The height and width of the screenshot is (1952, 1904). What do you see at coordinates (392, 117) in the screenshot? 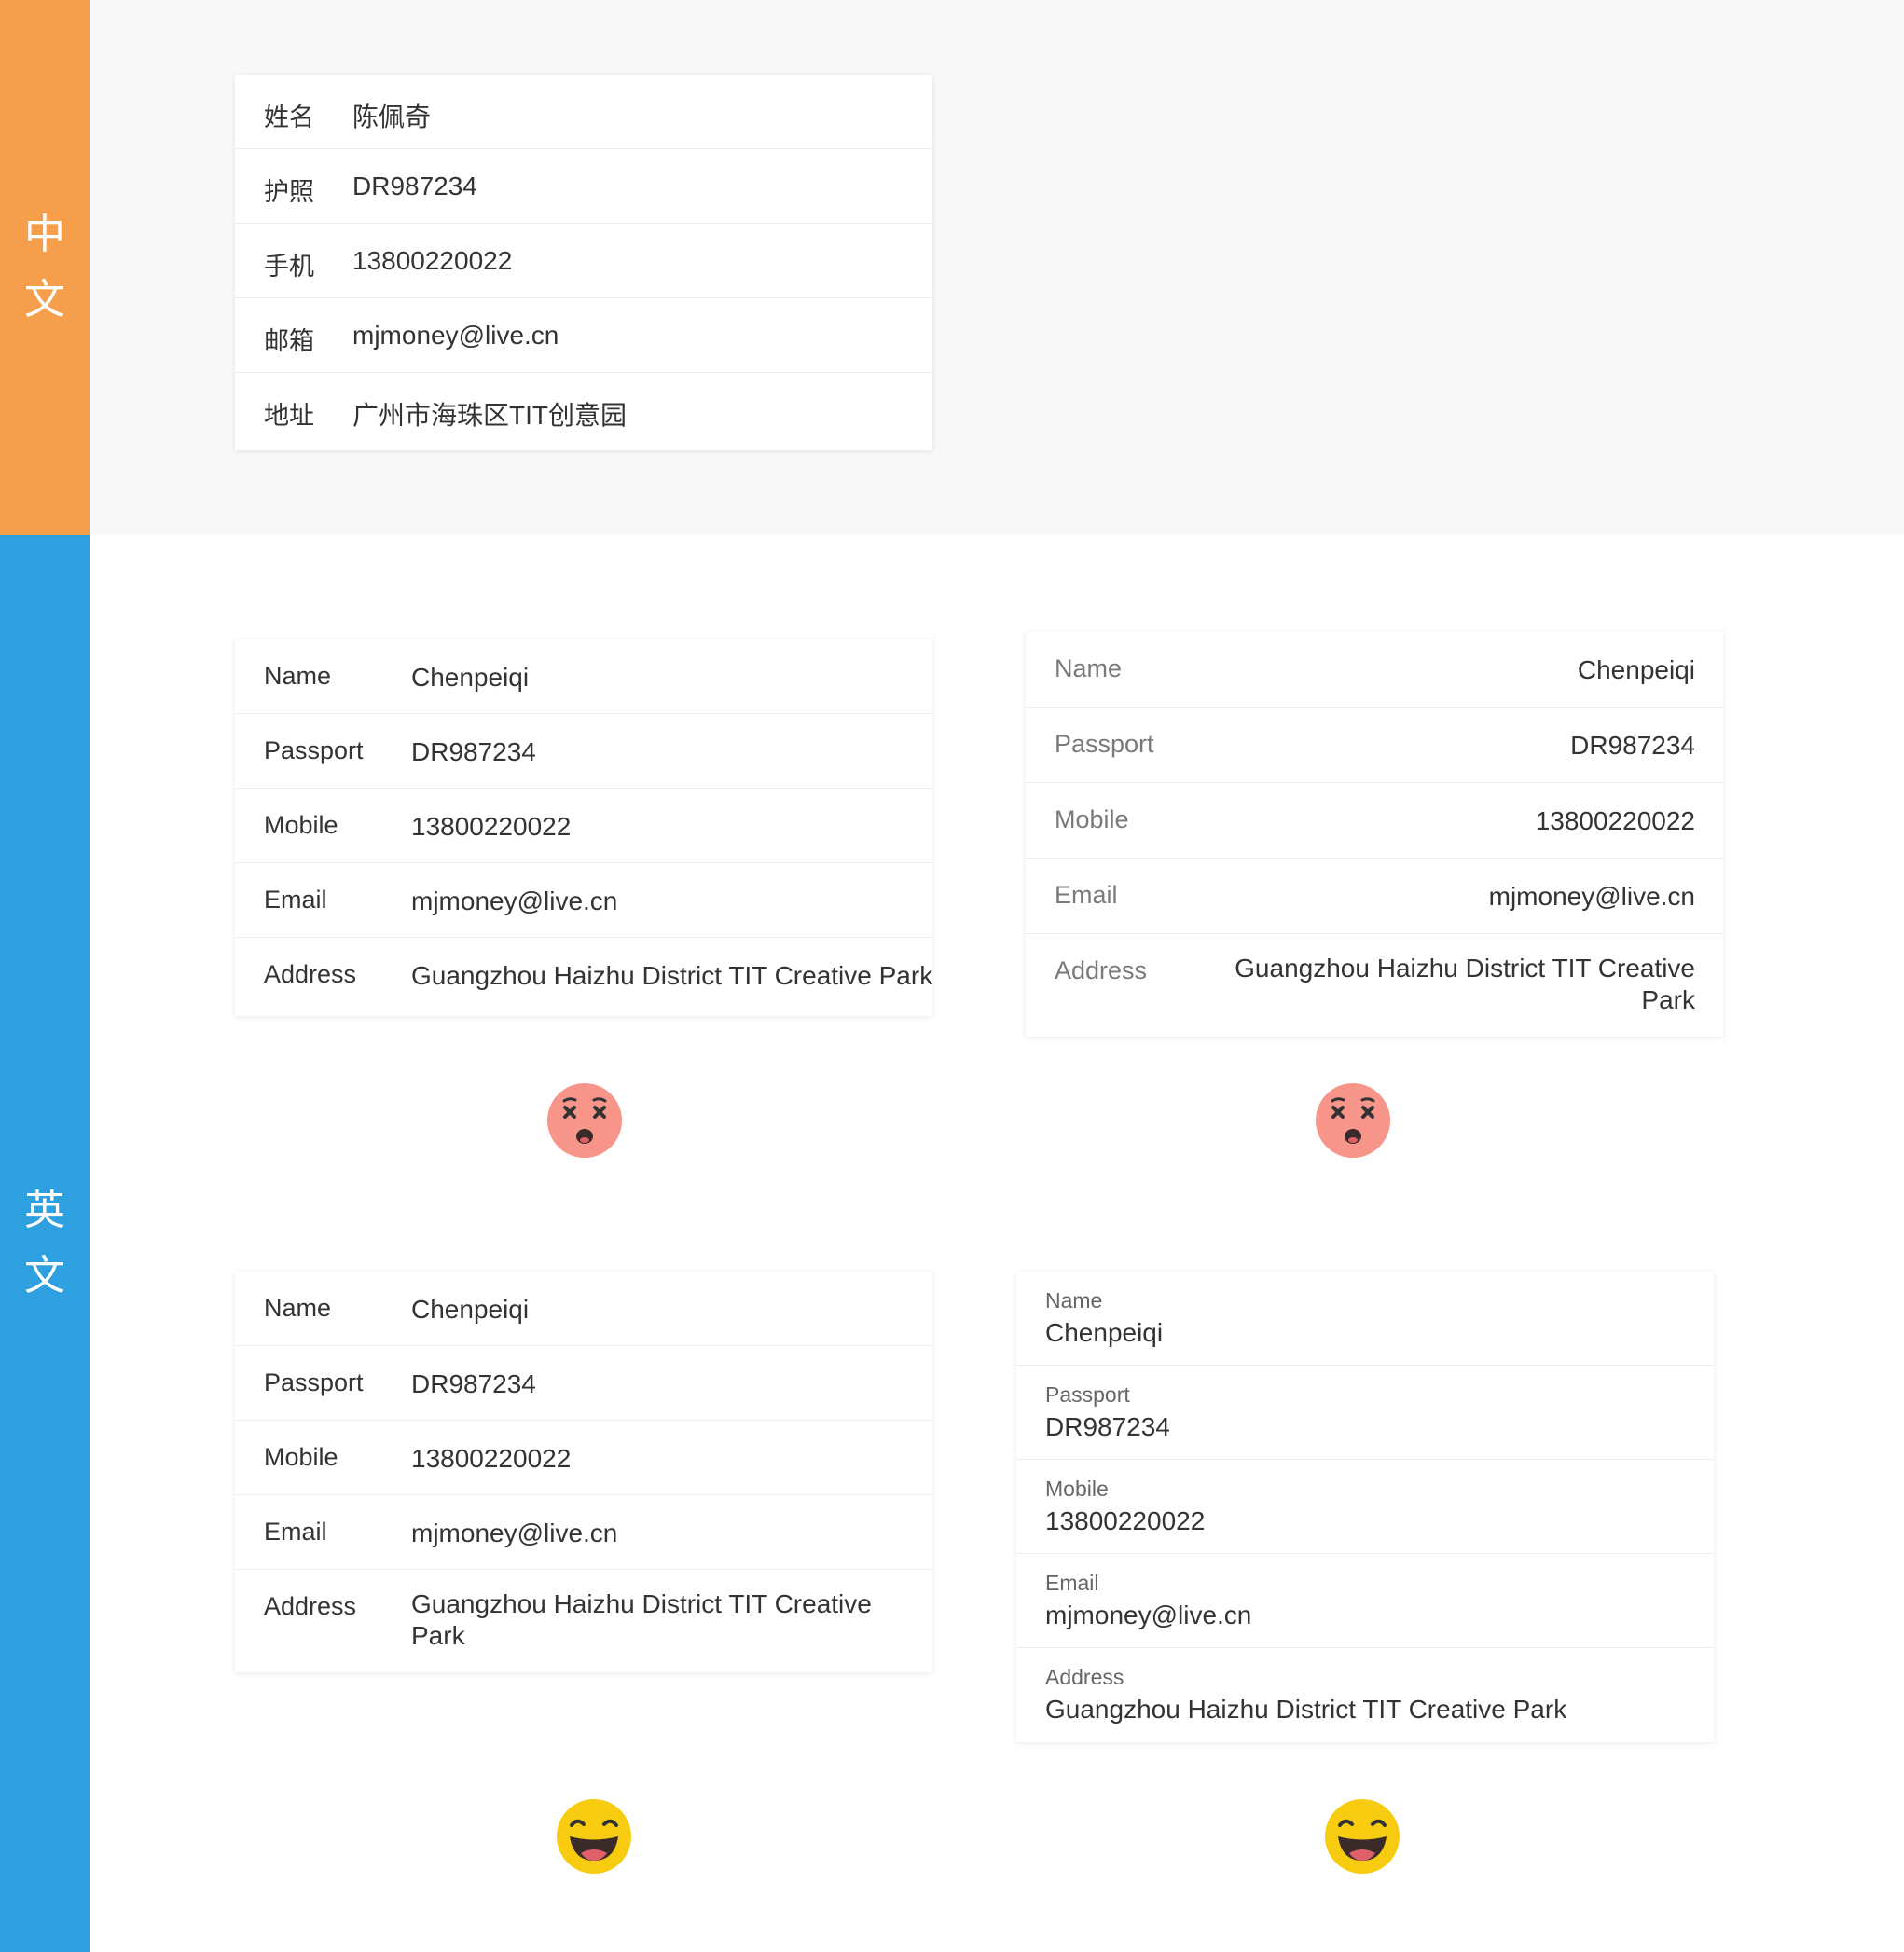
I see `row-value: 陈佩奇` at bounding box center [392, 117].